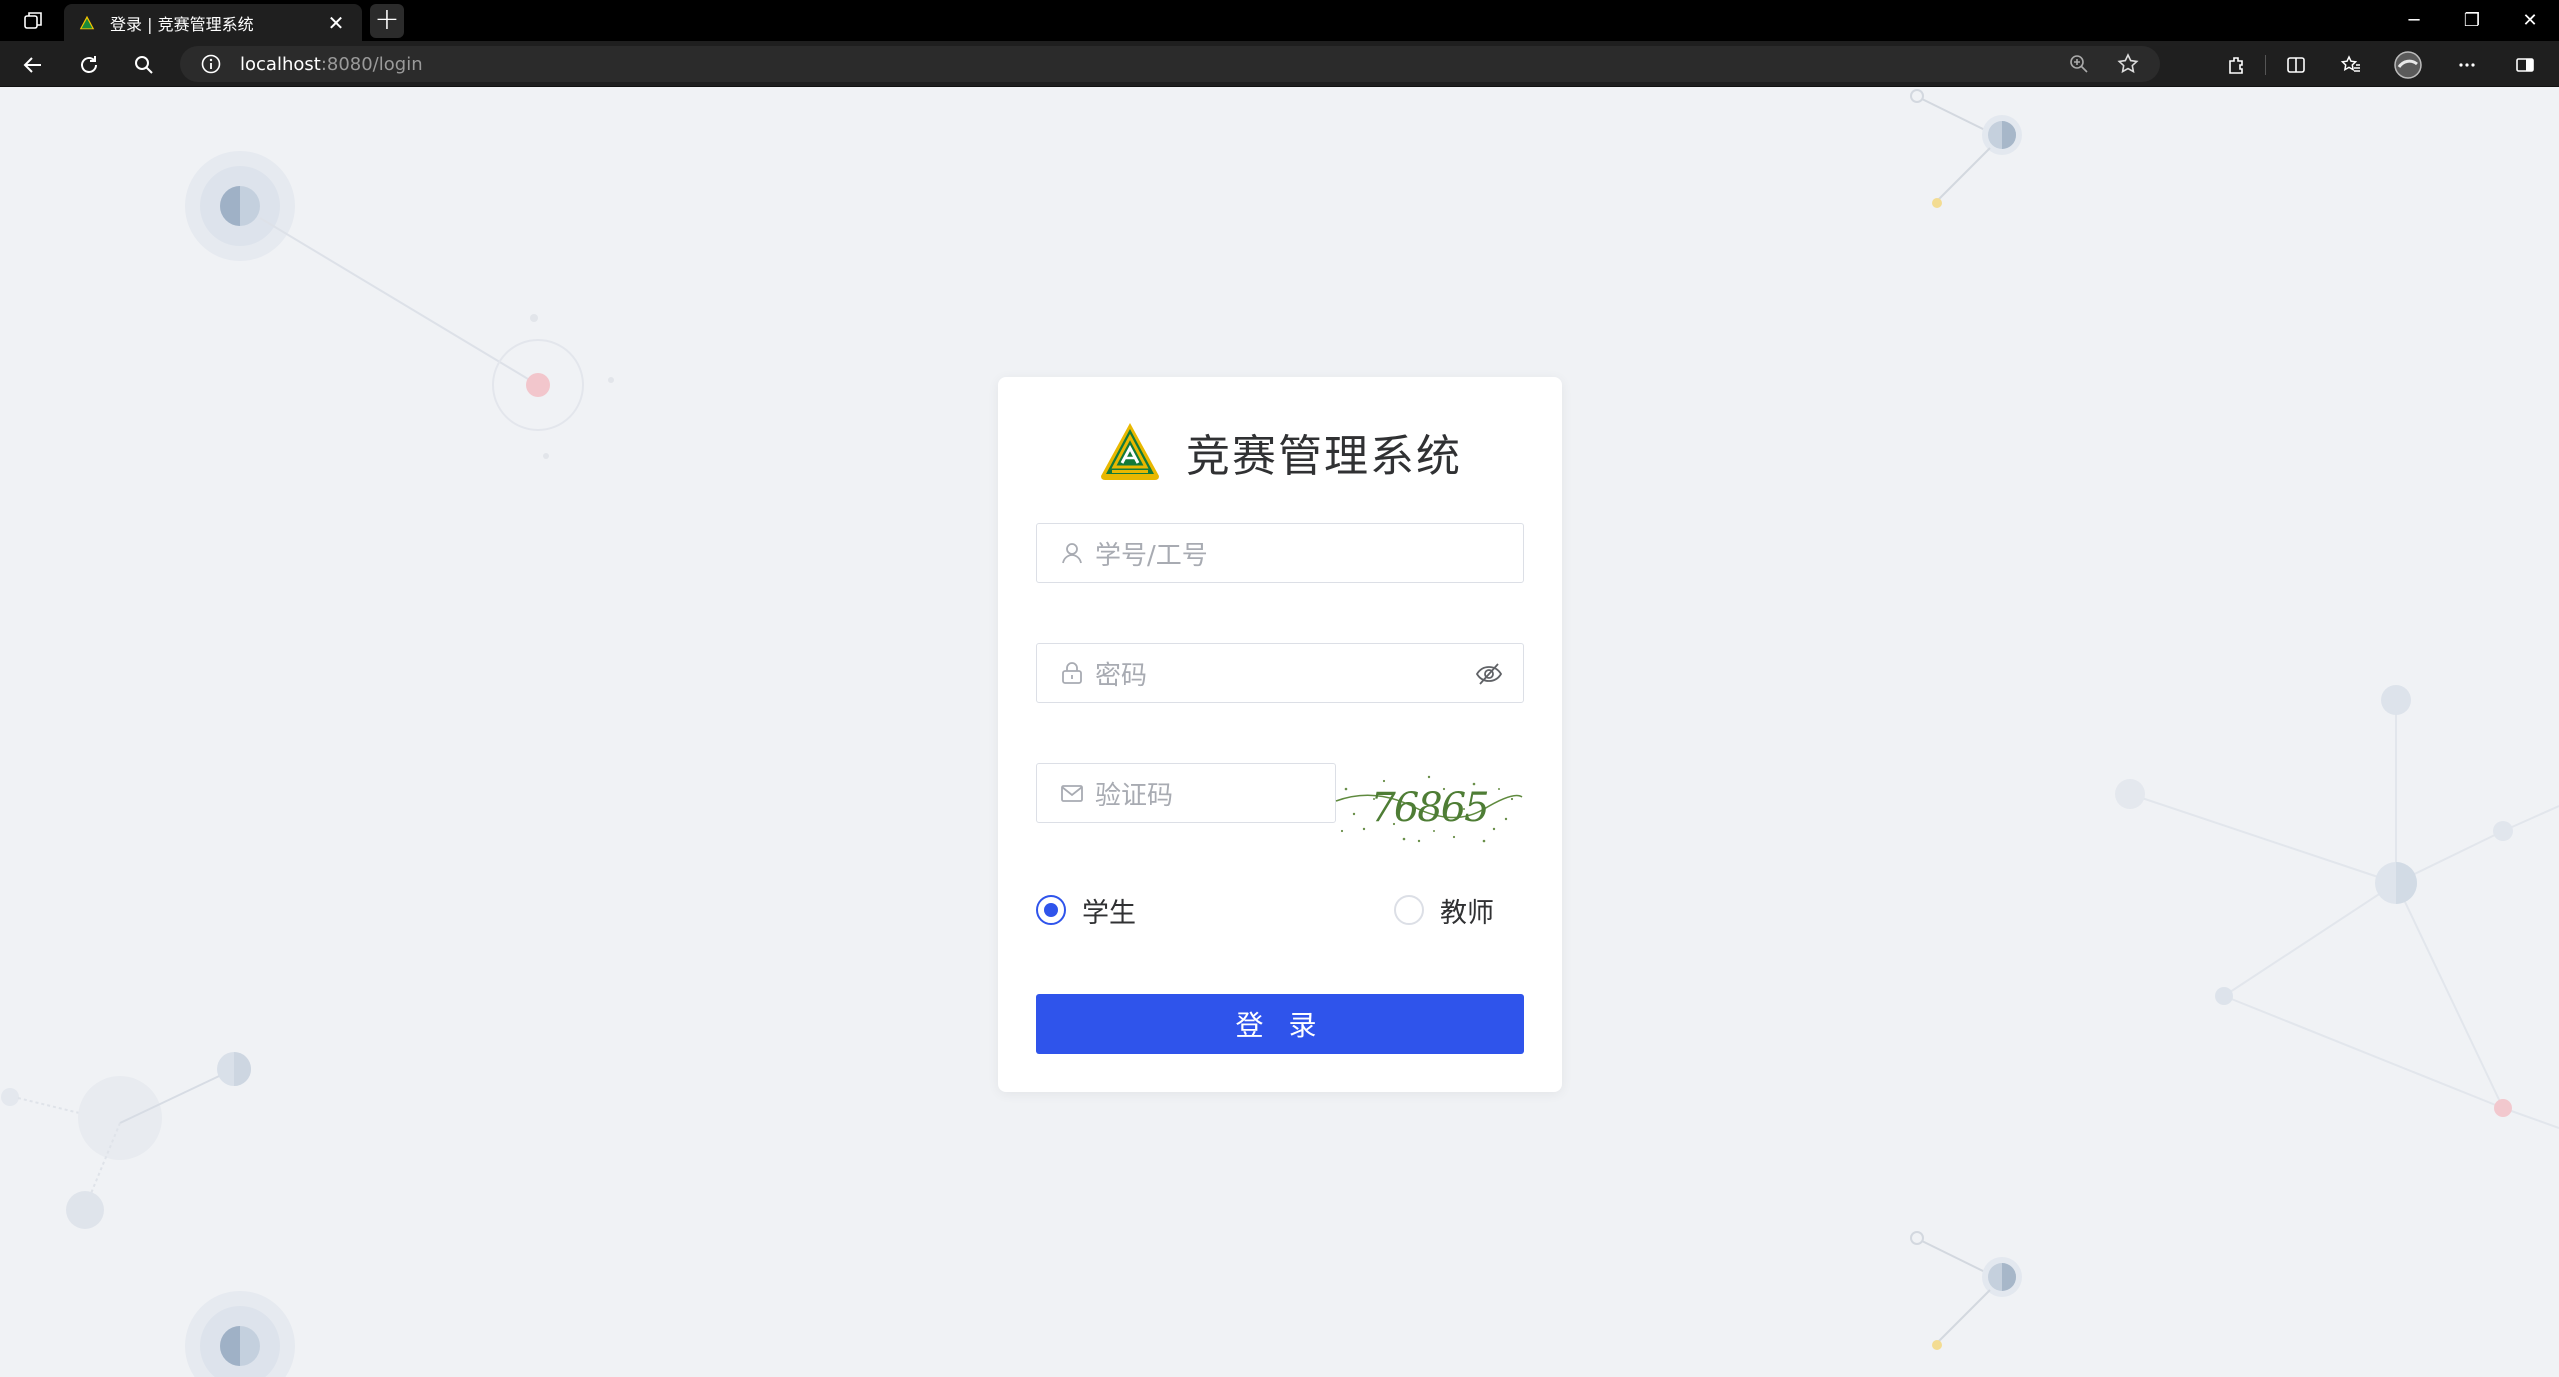 The height and width of the screenshot is (1377, 2559). I want to click on role-label-teacher: 教师, so click(1467, 913).